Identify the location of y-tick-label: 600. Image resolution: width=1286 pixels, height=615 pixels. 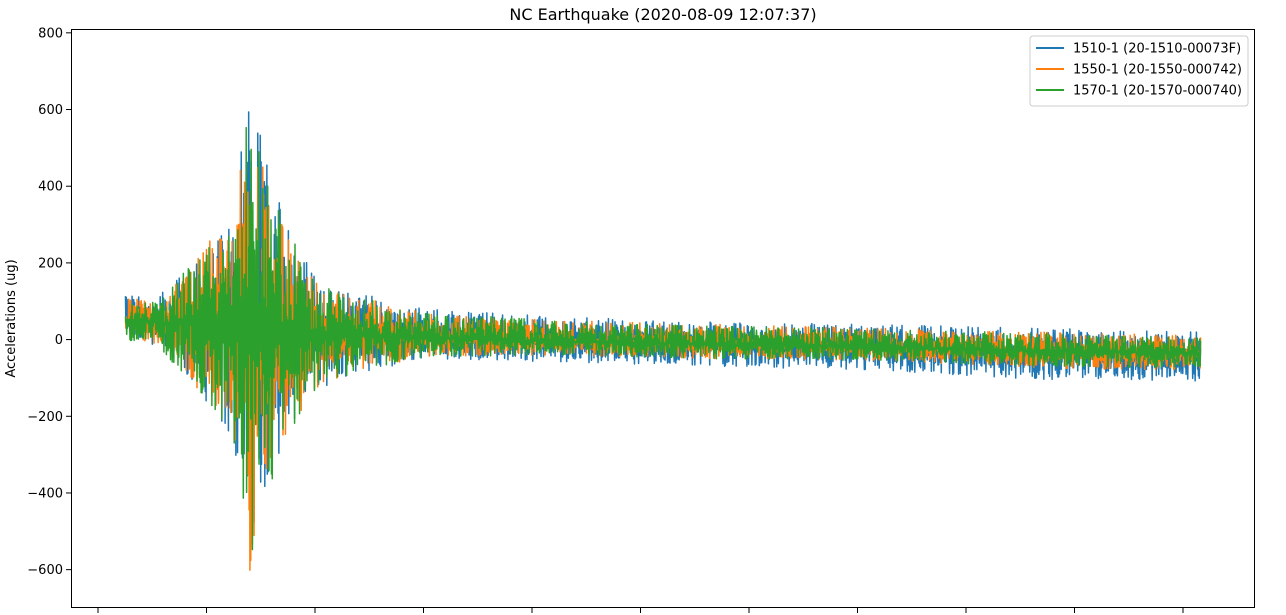
(50, 110).